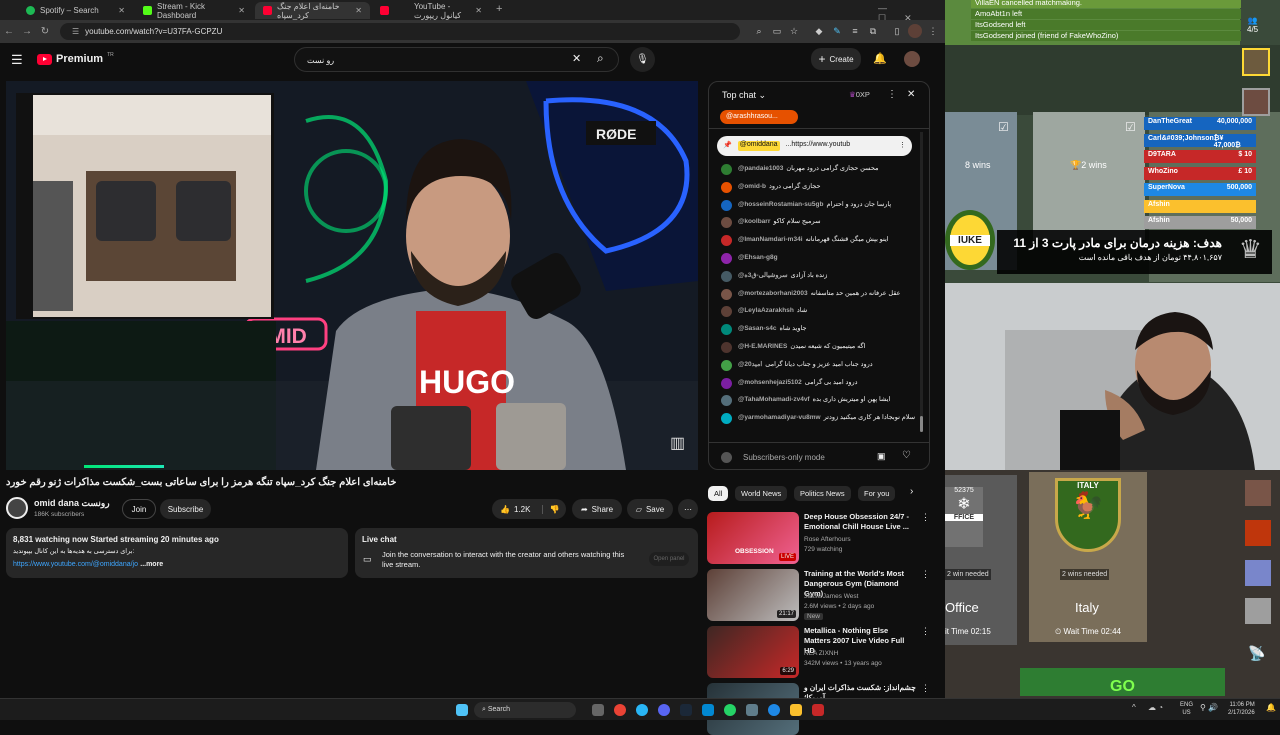  What do you see at coordinates (525, 710) in the screenshot?
I see `taskbar-search: ⌕ Search` at bounding box center [525, 710].